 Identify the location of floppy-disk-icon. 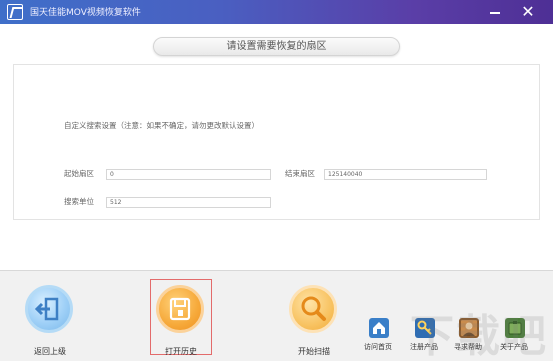
(180, 309).